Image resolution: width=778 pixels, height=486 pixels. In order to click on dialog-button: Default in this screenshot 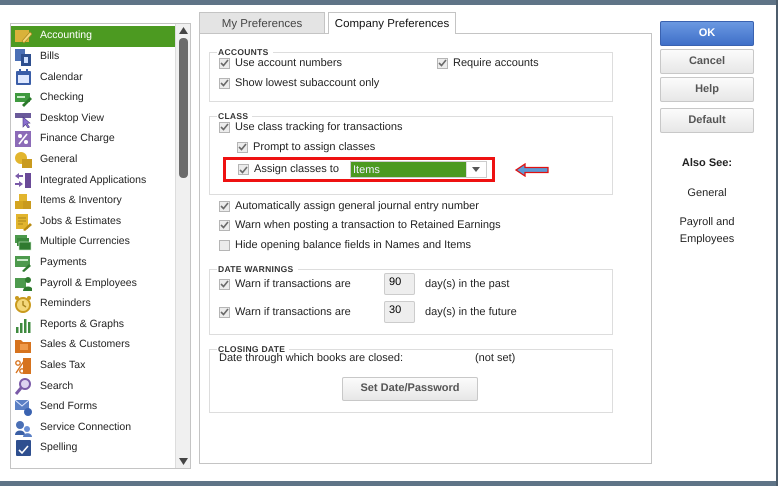, I will do `click(707, 120)`.